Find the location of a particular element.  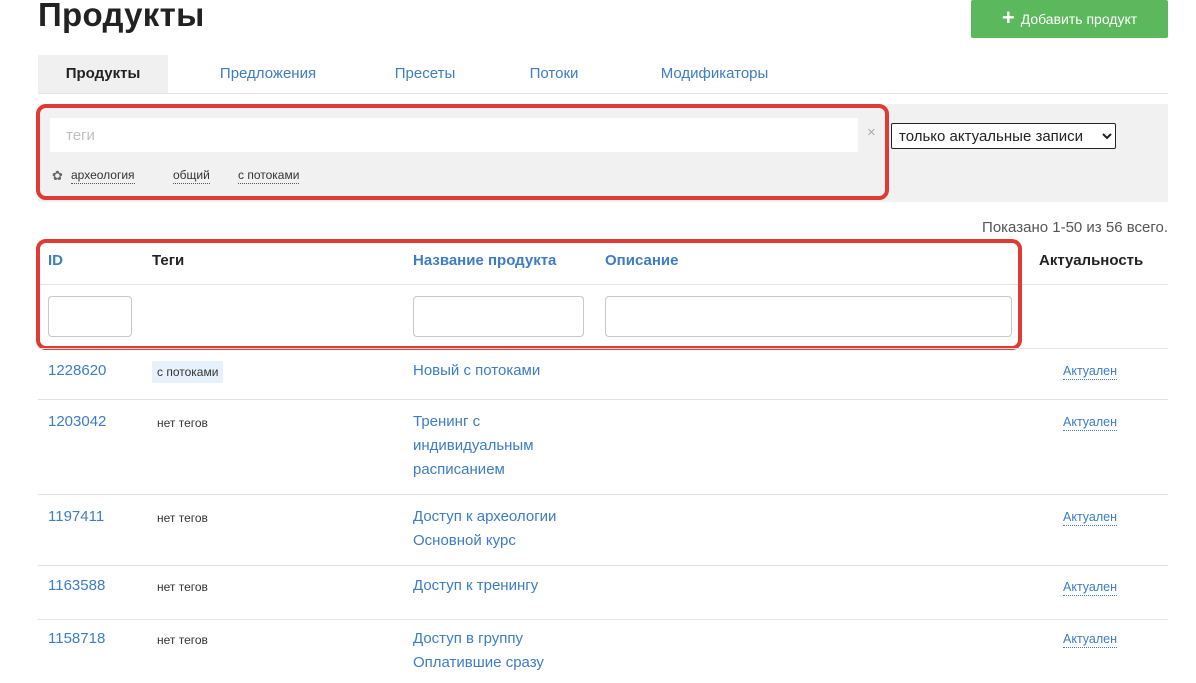

results-summary: Показано 1-50 из 56 всего. is located at coordinates (1075, 227).